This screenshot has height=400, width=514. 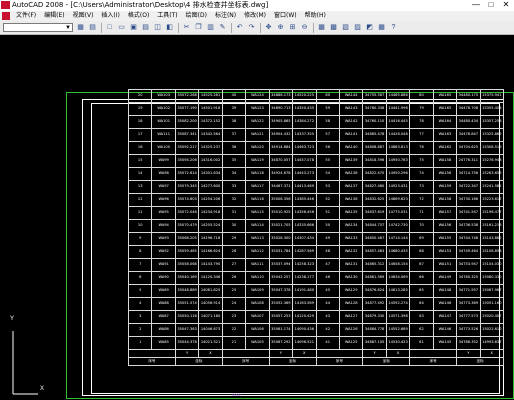 I want to click on table-cell: WA127, so click(x=351, y=317).